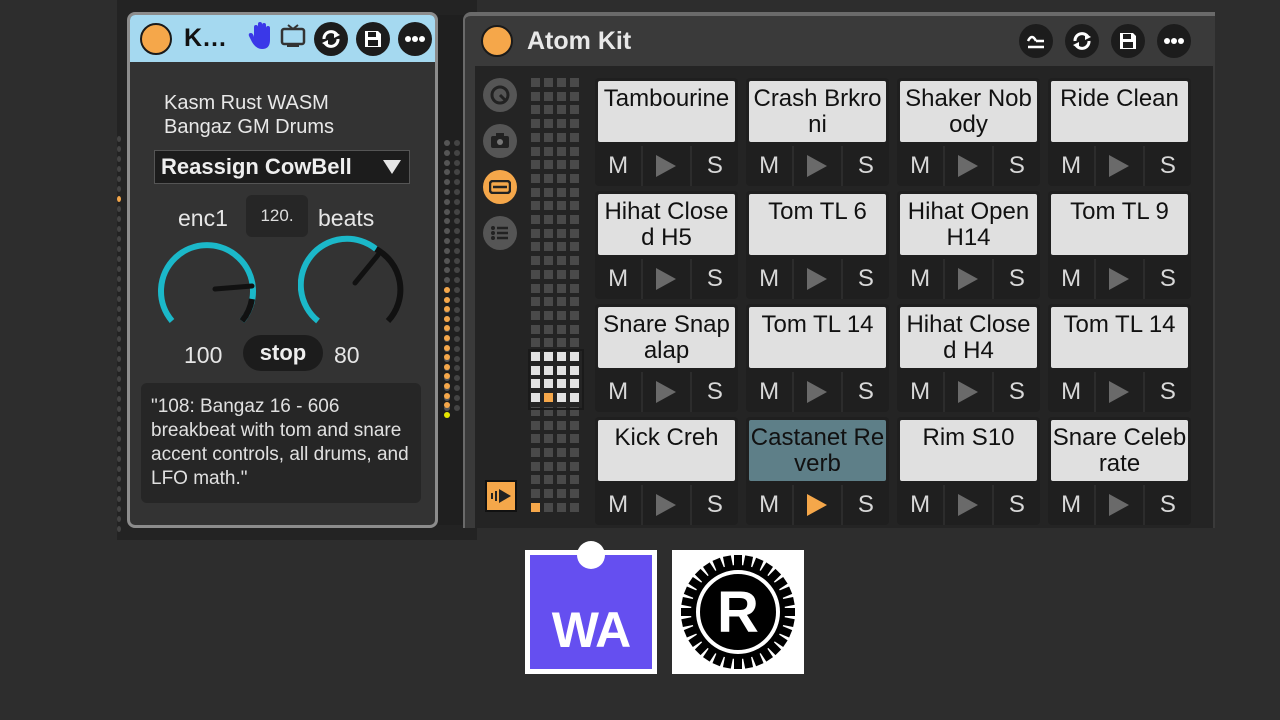 The image size is (1280, 720). What do you see at coordinates (1119, 111) in the screenshot?
I see `drum-pad-label: Ride Clean` at bounding box center [1119, 111].